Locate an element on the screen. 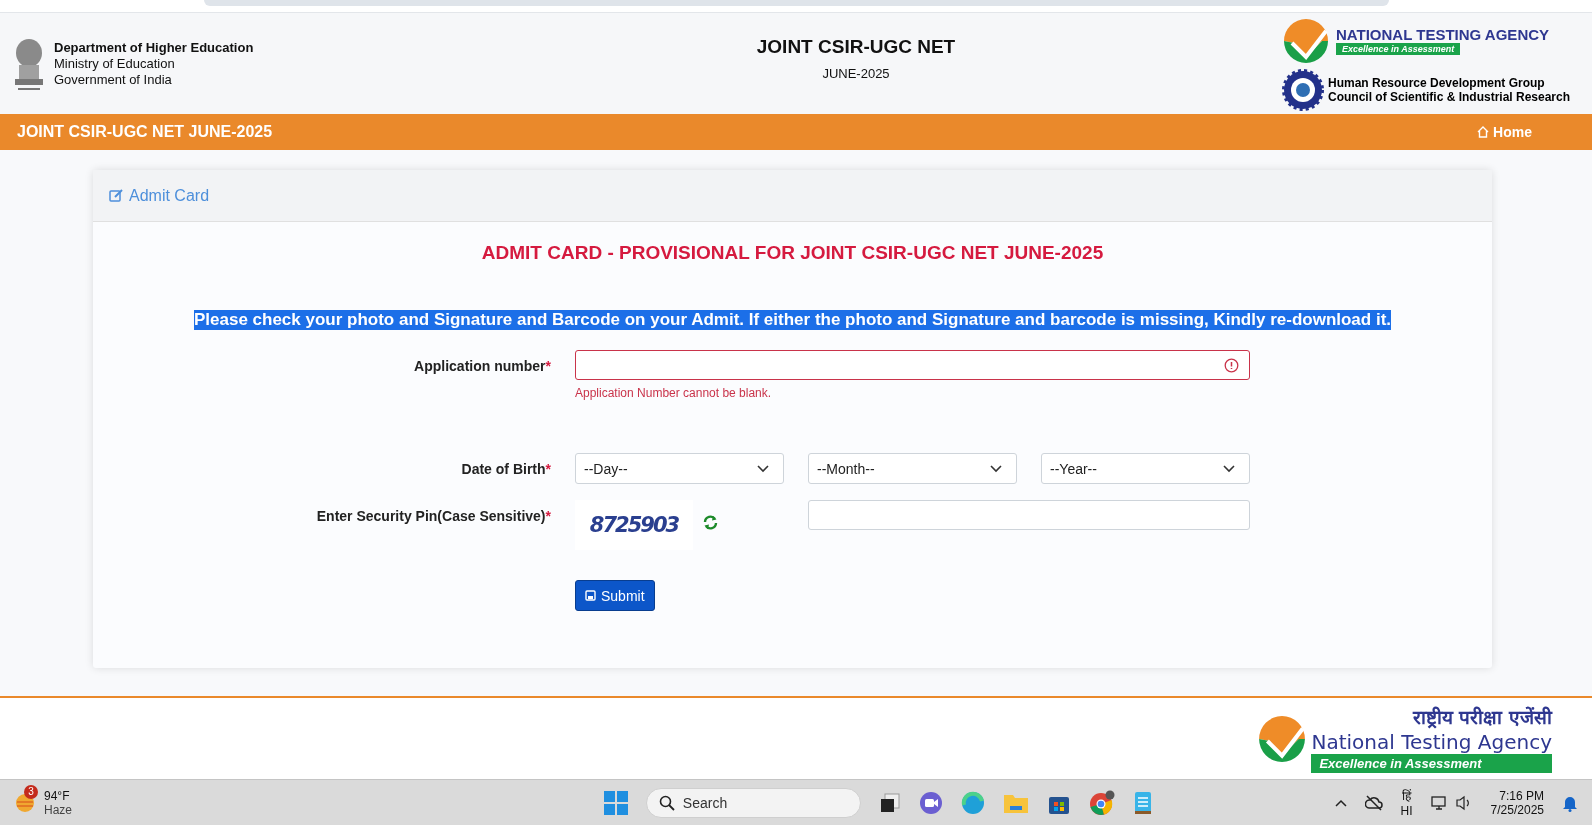 The image size is (1592, 825). cloud-off-icon is located at coordinates (1373, 802).